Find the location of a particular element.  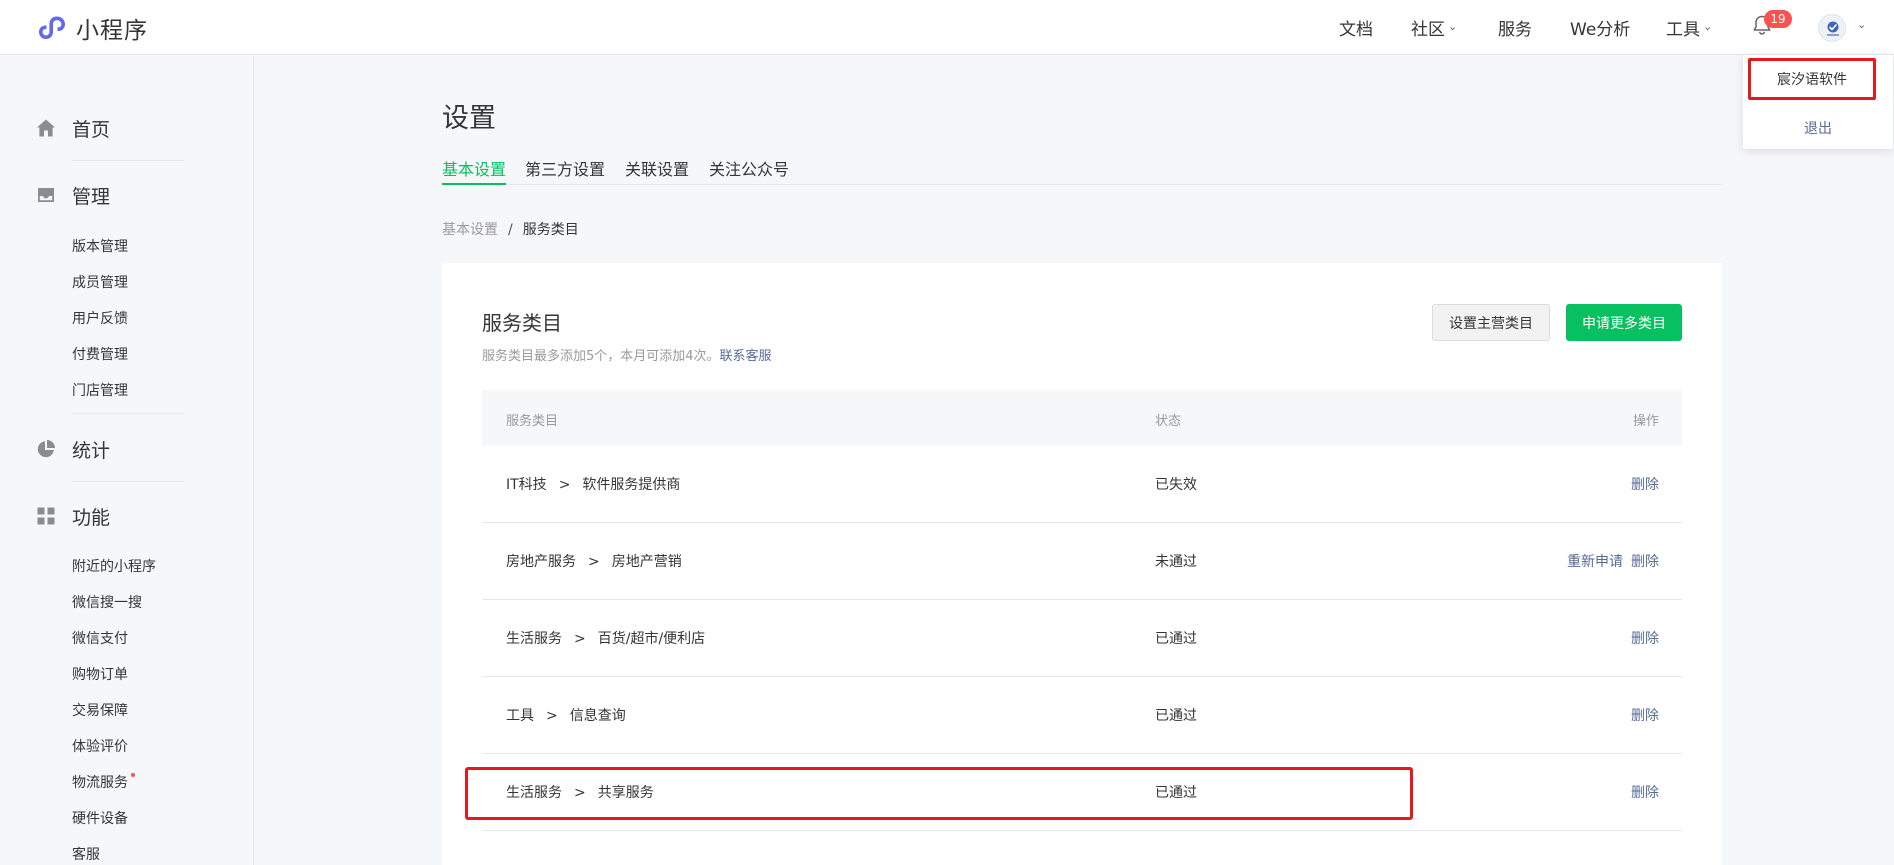

primary-category: IT科技 is located at coordinates (526, 485).